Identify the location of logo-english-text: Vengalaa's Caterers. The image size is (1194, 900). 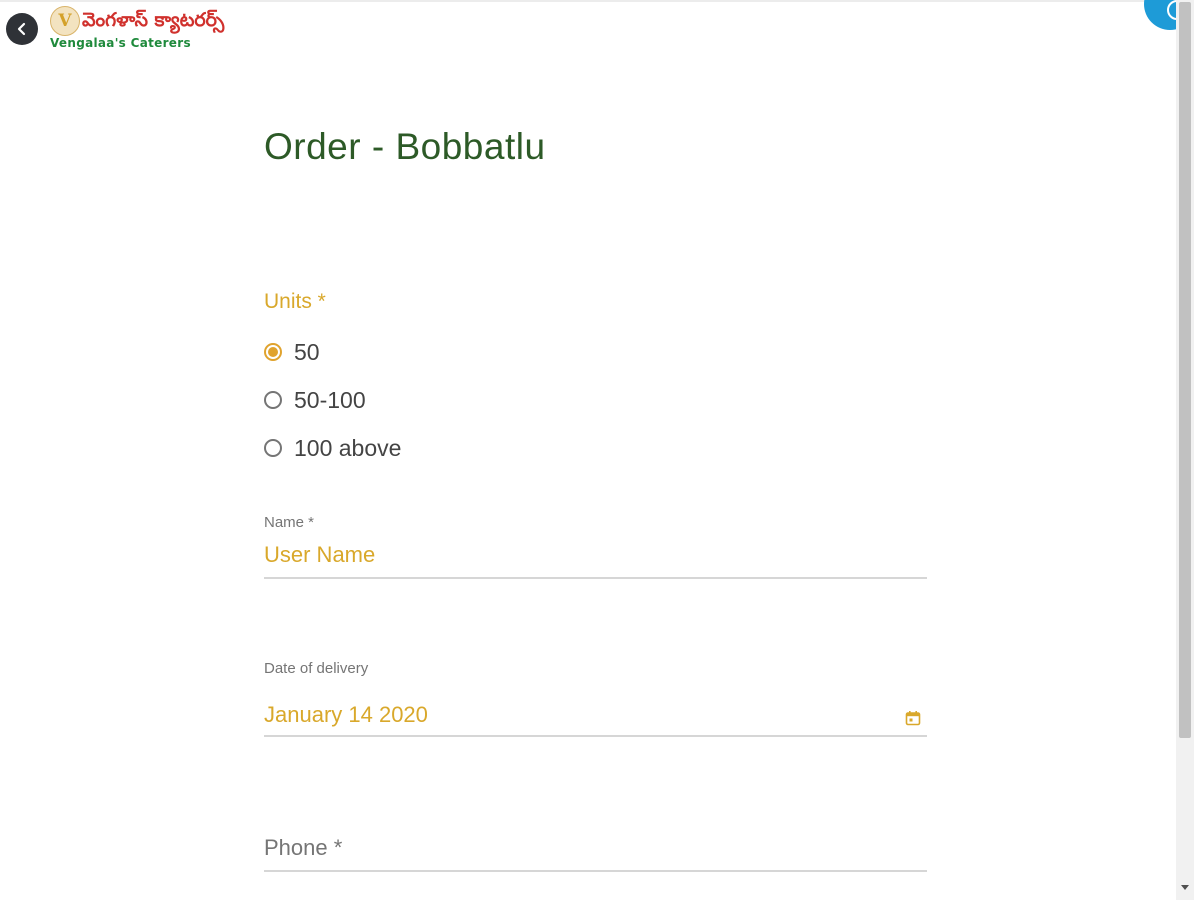
(120, 43).